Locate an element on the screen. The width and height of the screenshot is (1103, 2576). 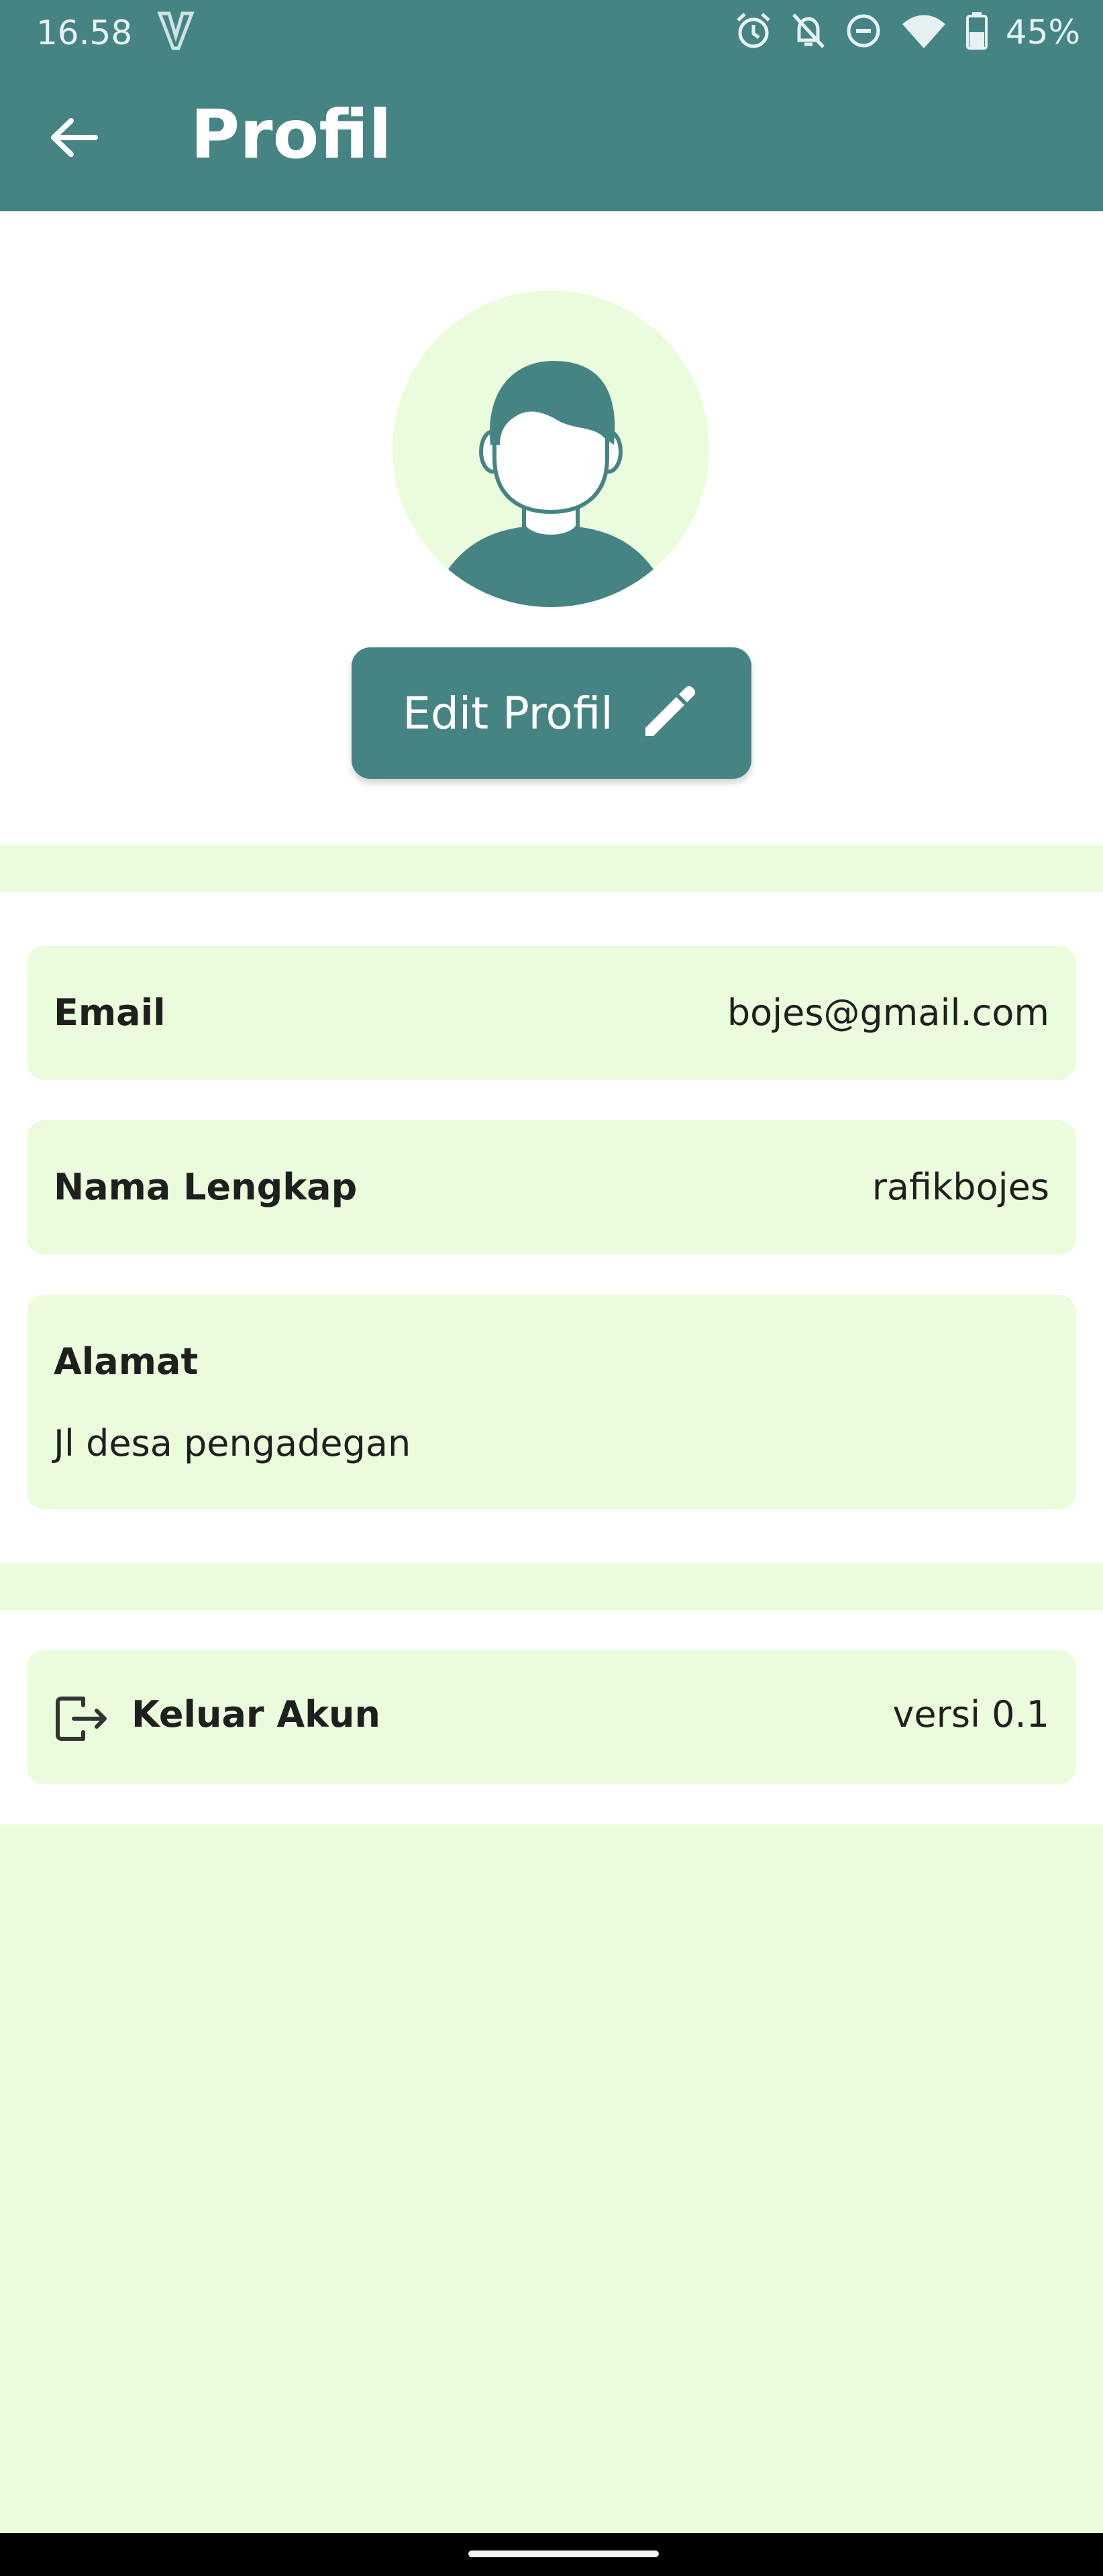
email-value: bojes@gmail.com is located at coordinates (888, 1012).